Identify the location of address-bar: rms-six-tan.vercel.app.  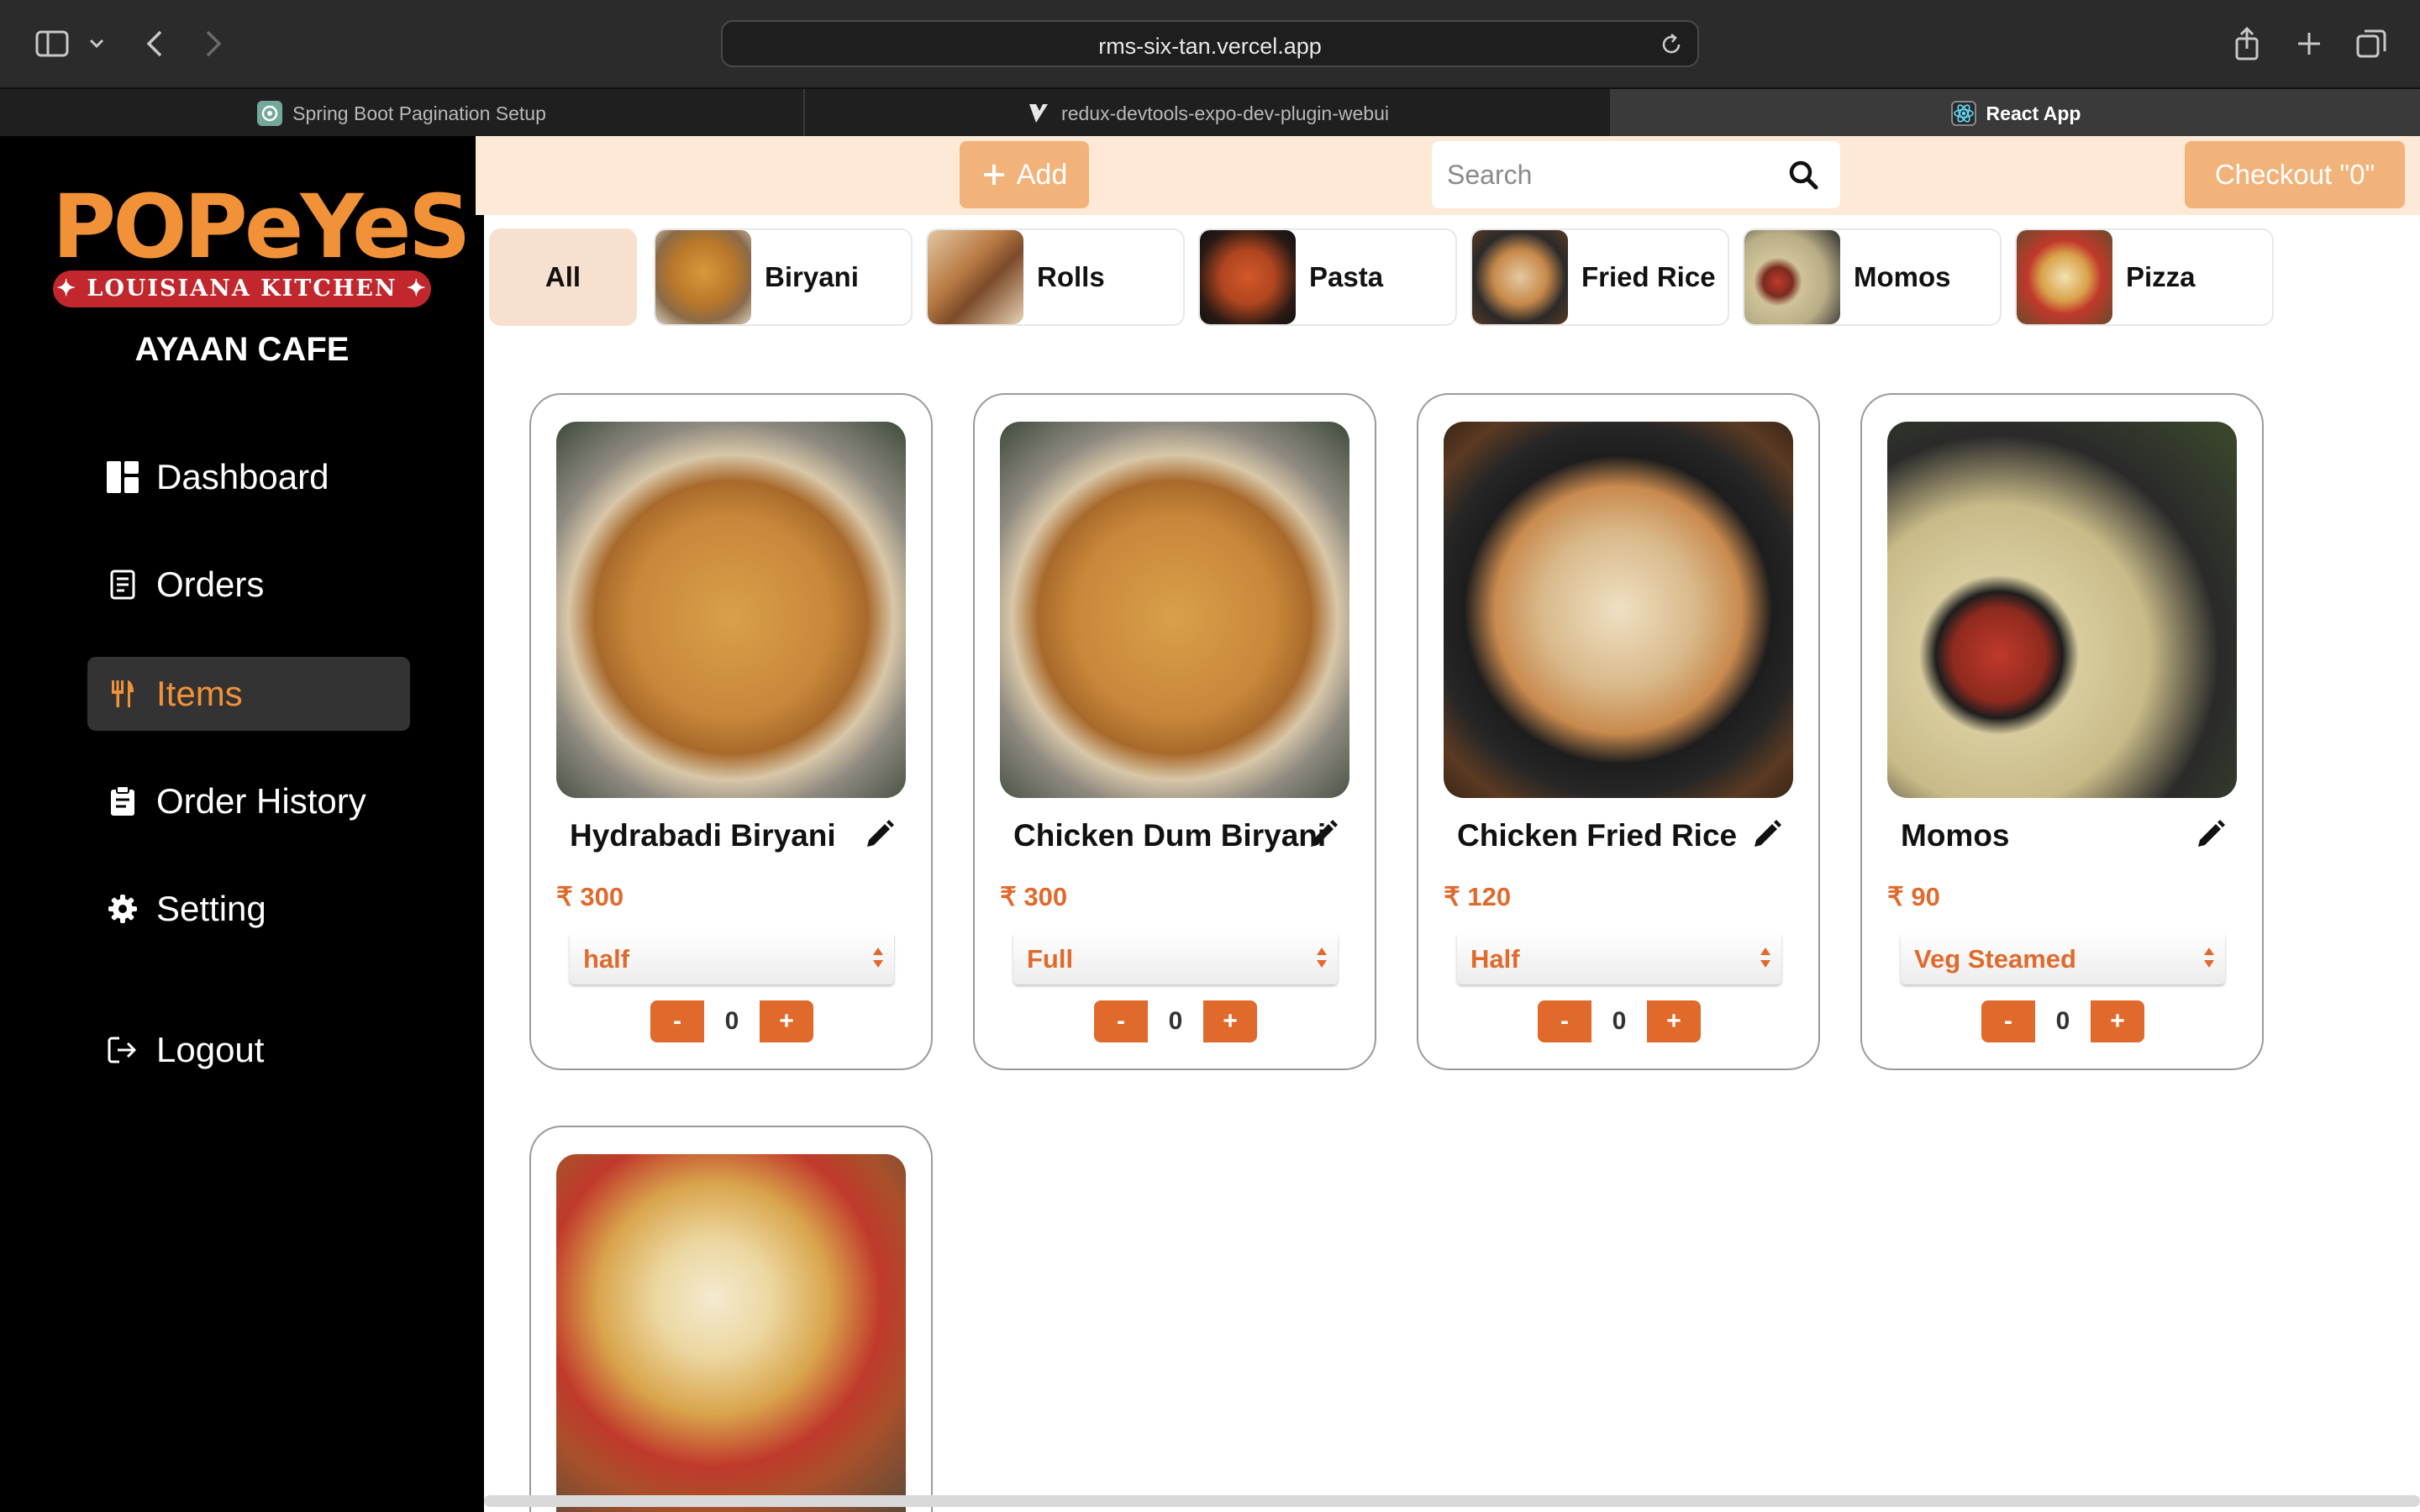
(1210, 43).